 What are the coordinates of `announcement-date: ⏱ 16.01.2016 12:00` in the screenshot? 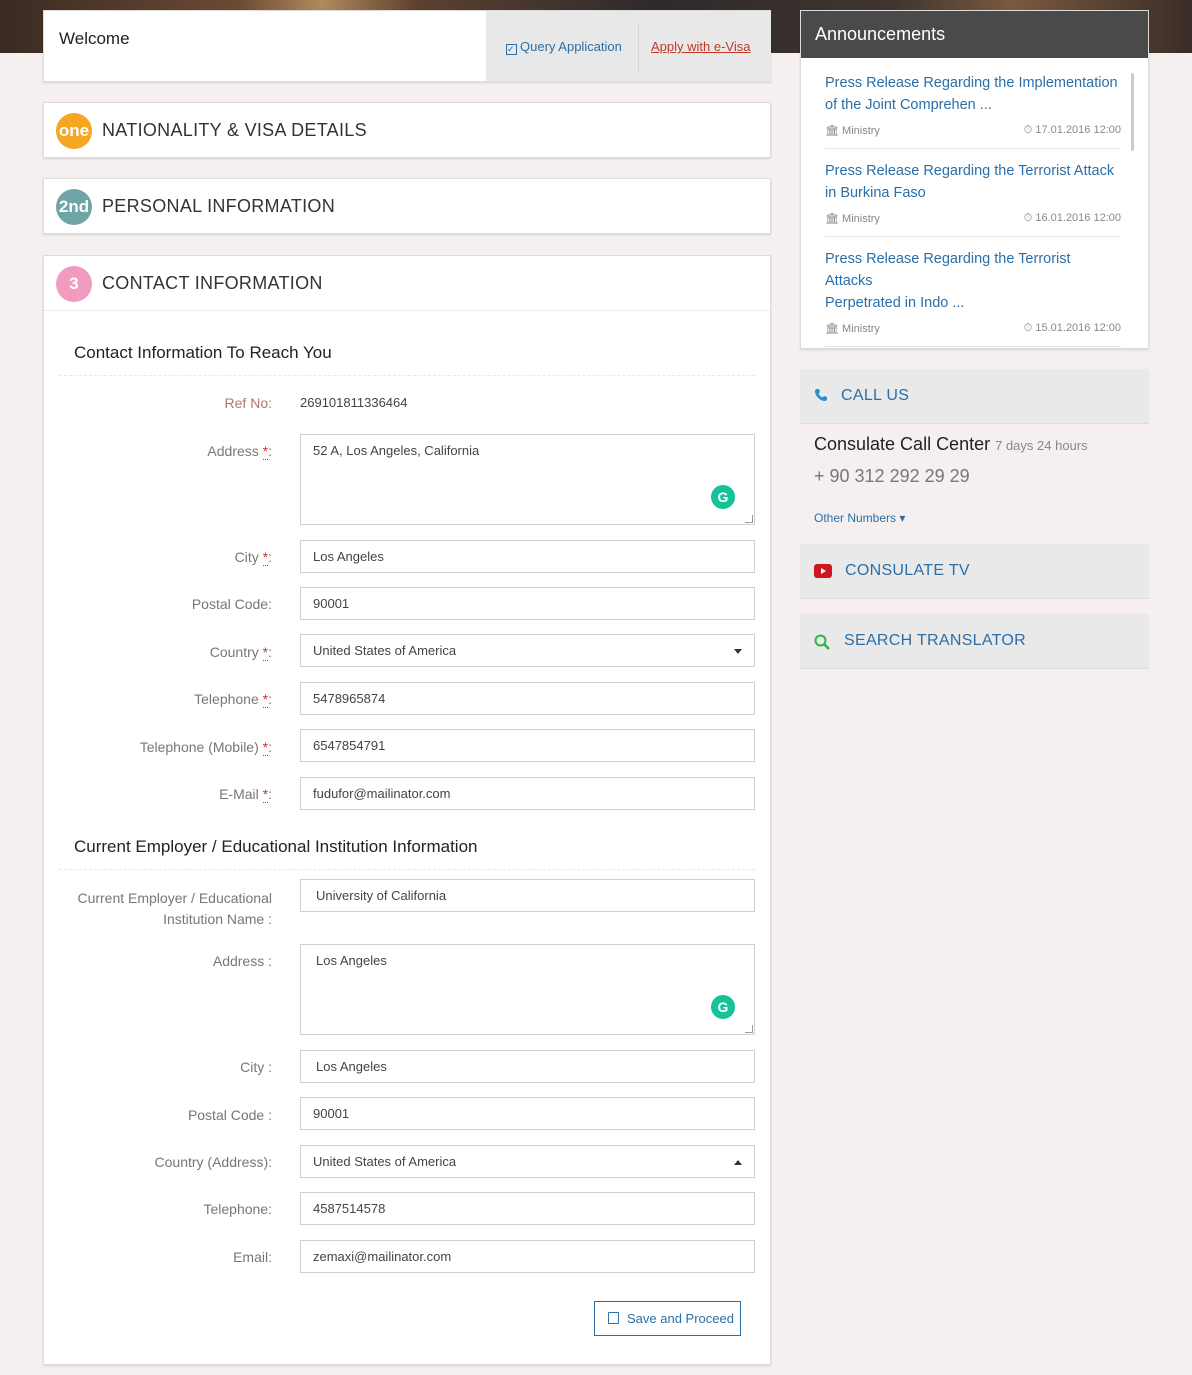 It's located at (1072, 218).